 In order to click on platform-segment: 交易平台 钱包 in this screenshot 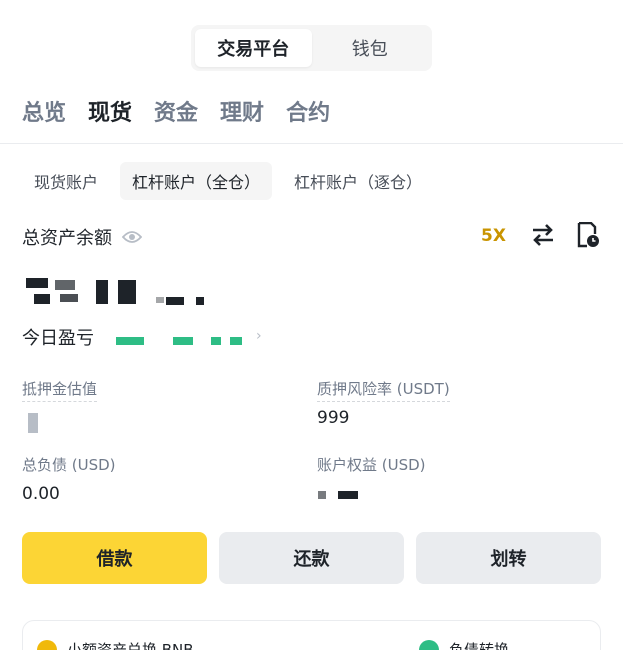, I will do `click(311, 48)`.